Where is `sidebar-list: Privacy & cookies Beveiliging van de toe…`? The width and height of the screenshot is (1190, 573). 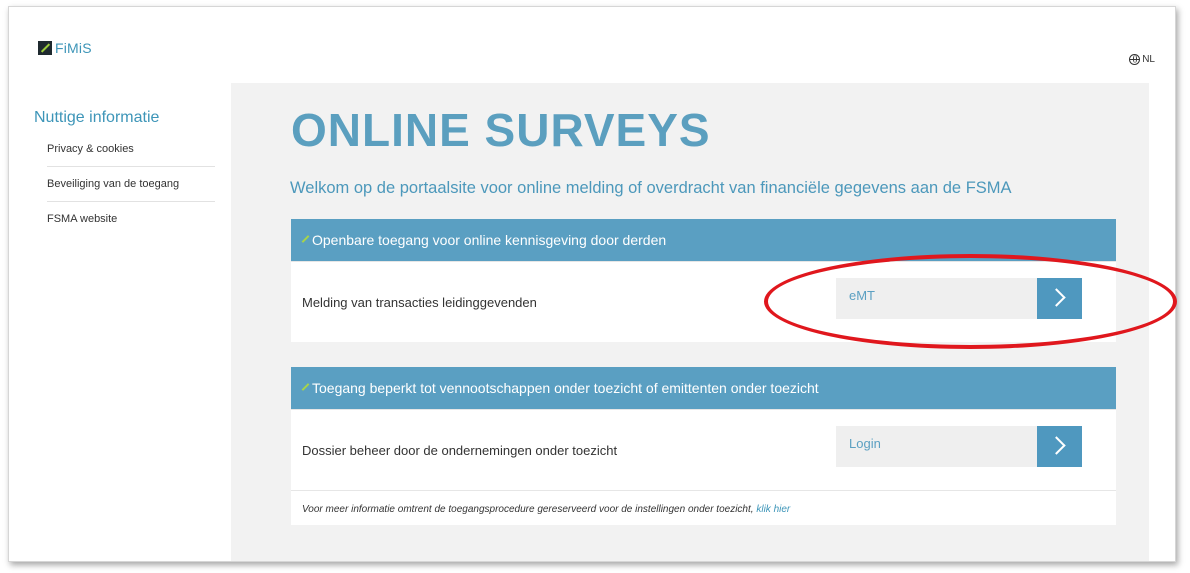
sidebar-list: Privacy & cookies Beveiliging van de toe… is located at coordinates (131, 184).